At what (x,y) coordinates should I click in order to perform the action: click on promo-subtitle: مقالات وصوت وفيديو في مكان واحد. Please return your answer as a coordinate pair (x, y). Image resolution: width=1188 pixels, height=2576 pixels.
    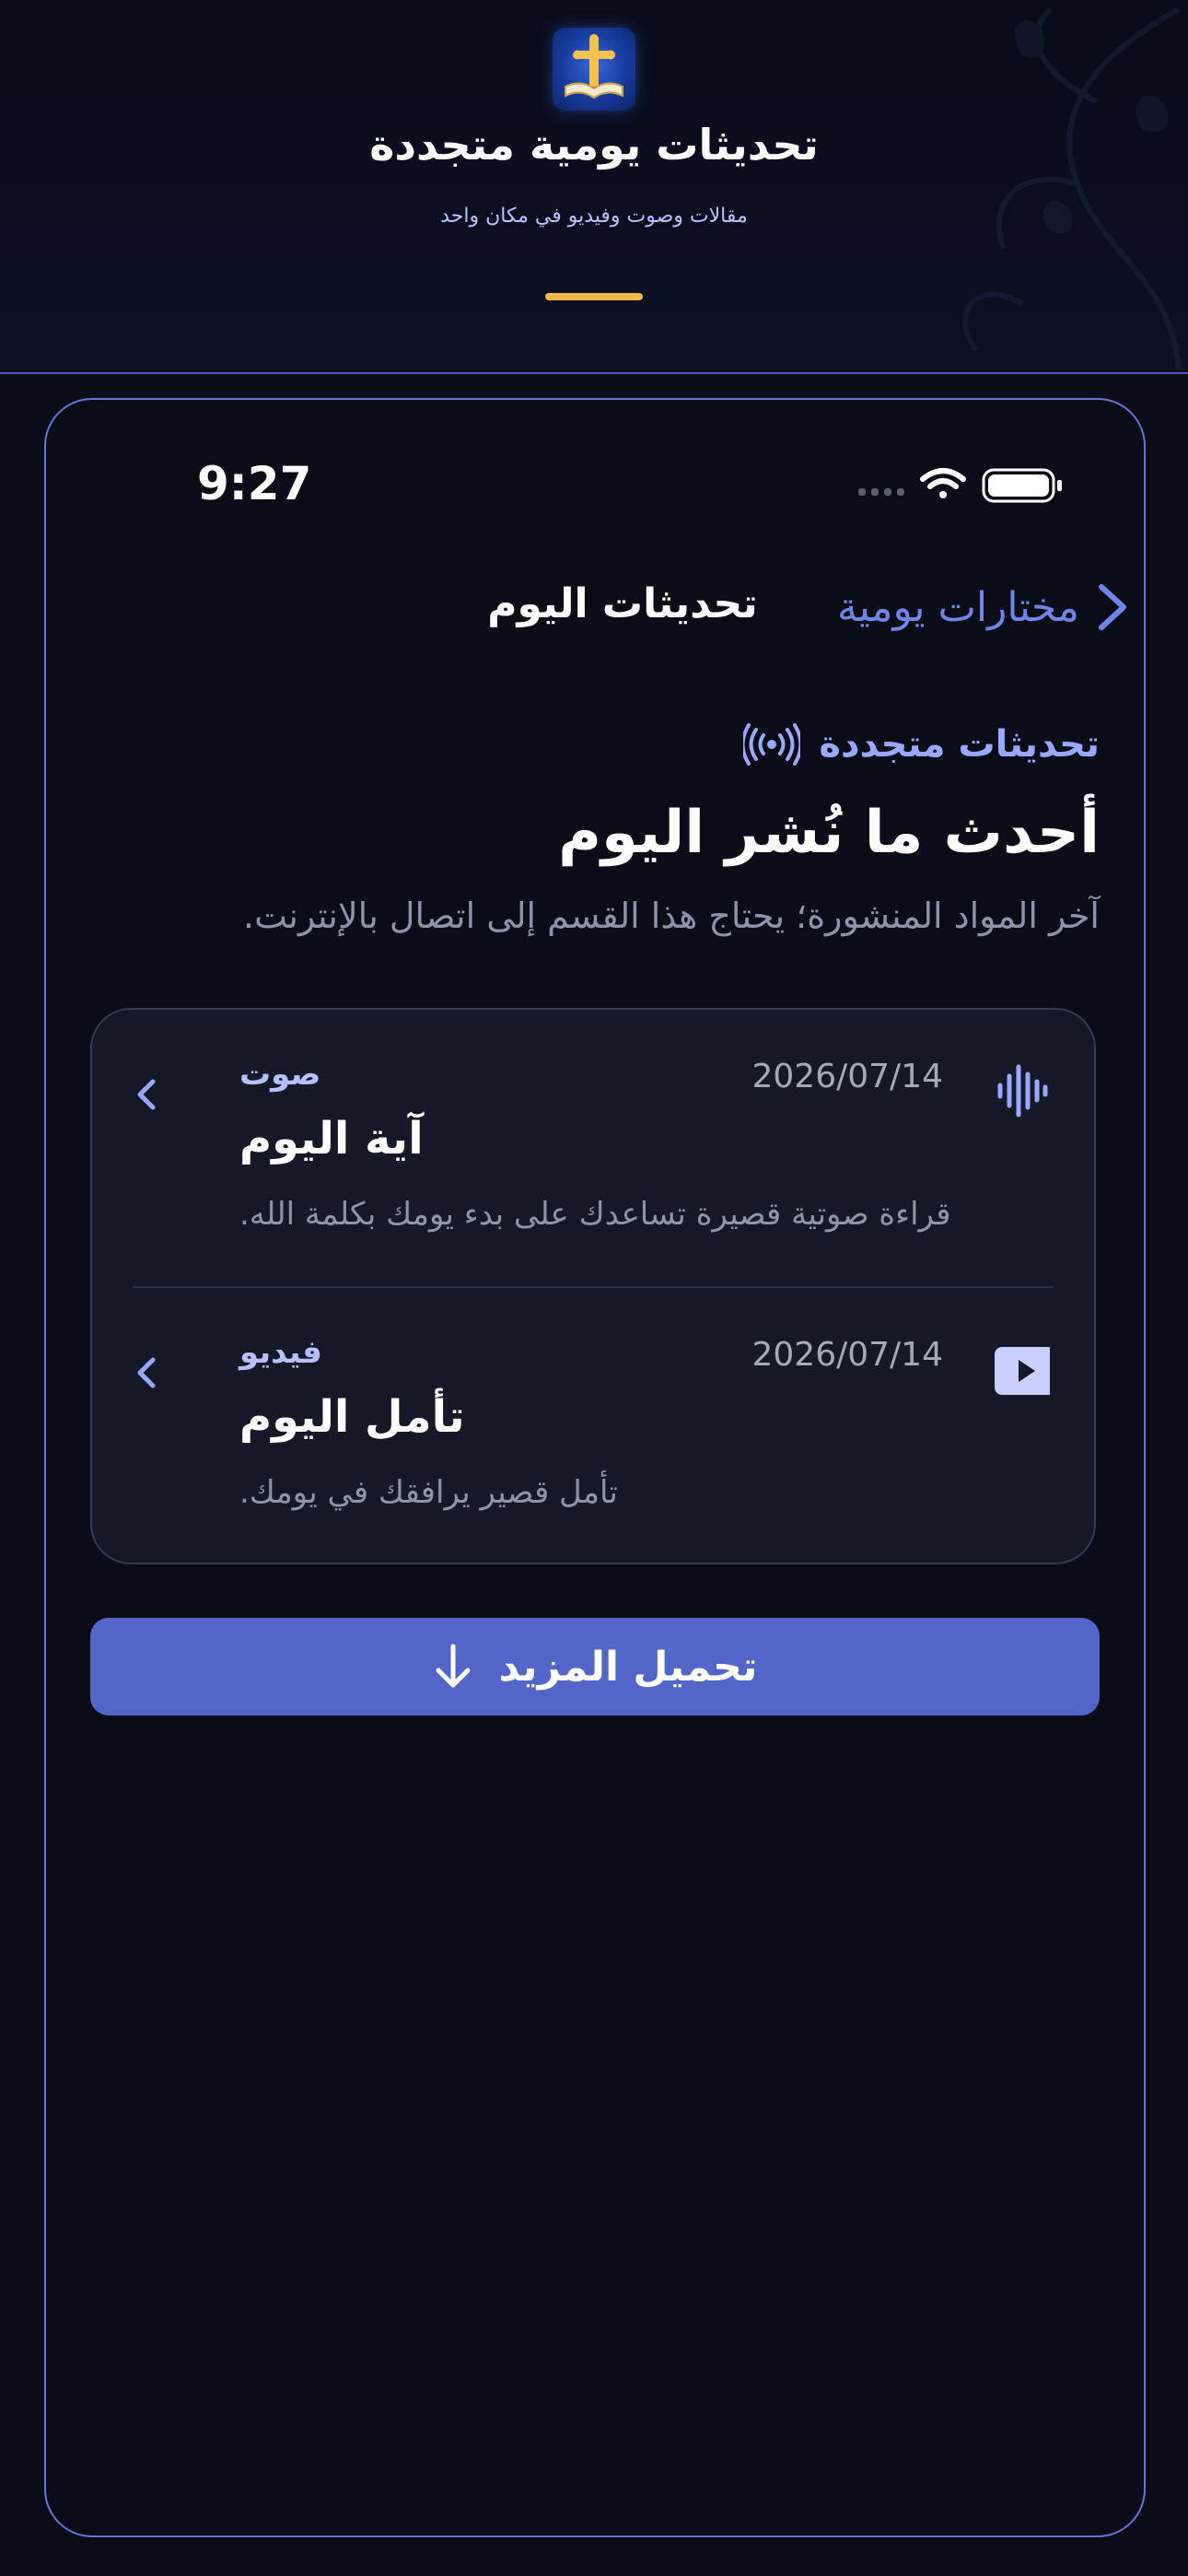
    Looking at the image, I should click on (594, 216).